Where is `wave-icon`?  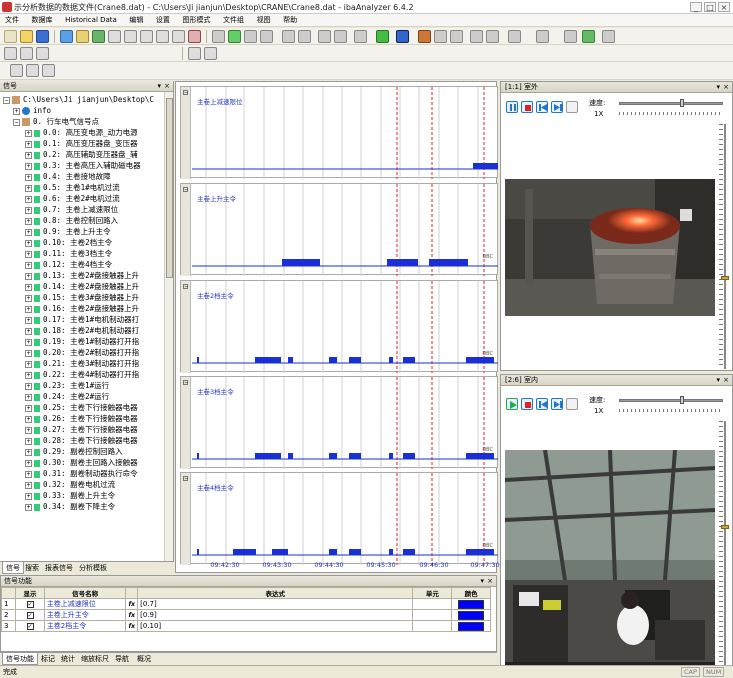 wave-icon is located at coordinates (588, 36).